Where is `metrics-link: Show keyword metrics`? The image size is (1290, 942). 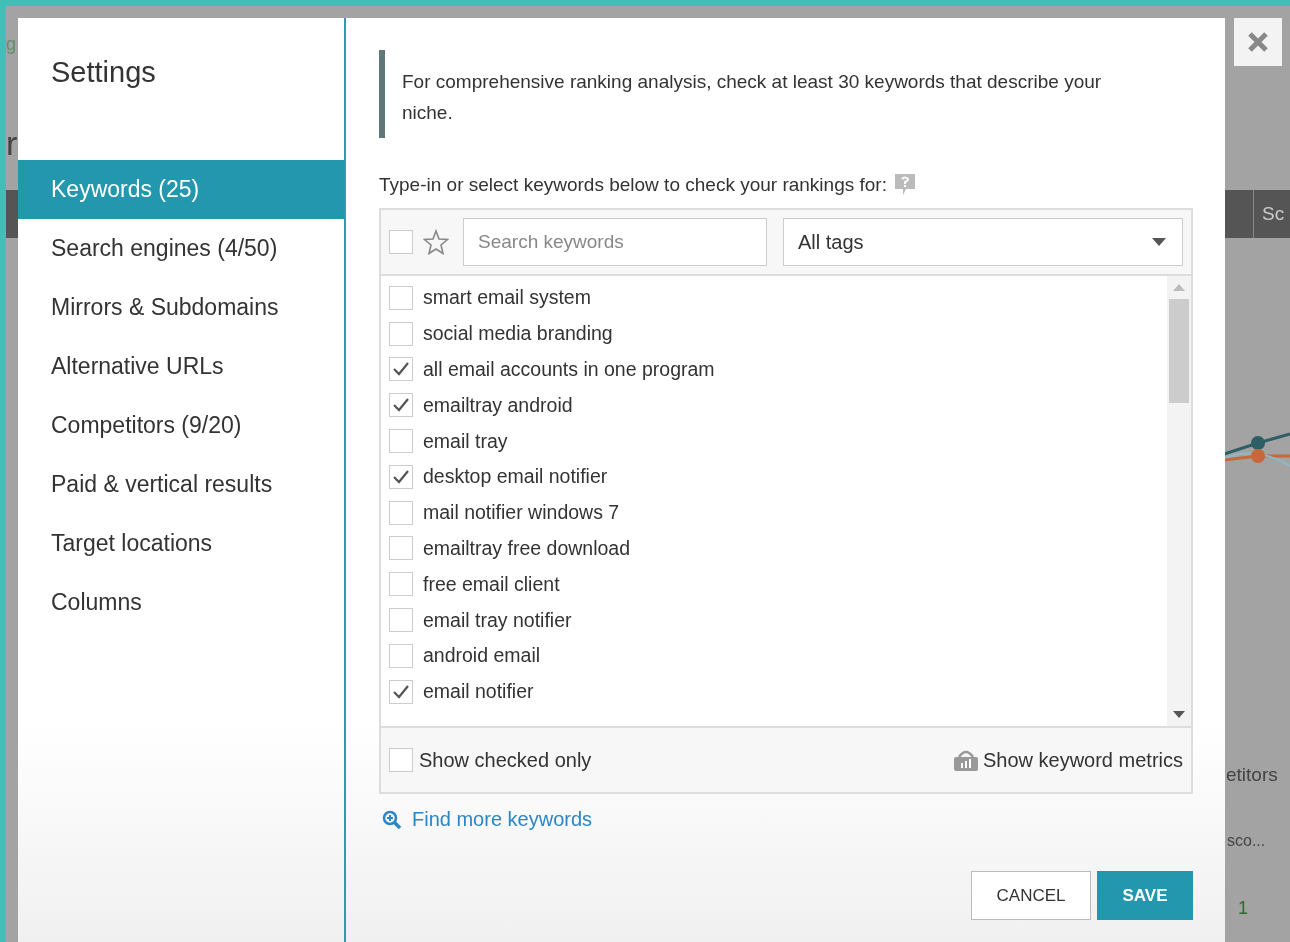
metrics-link: Show keyword metrics is located at coordinates (1082, 760).